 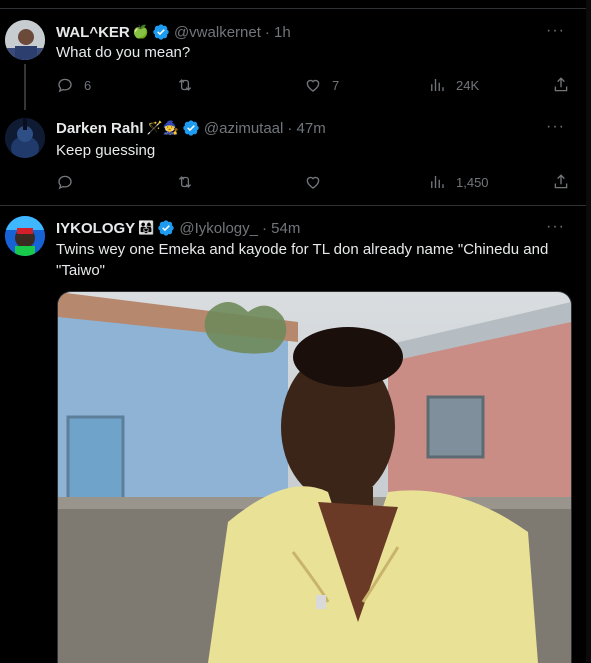 What do you see at coordinates (321, 85) in the screenshot?
I see `like-button: 7` at bounding box center [321, 85].